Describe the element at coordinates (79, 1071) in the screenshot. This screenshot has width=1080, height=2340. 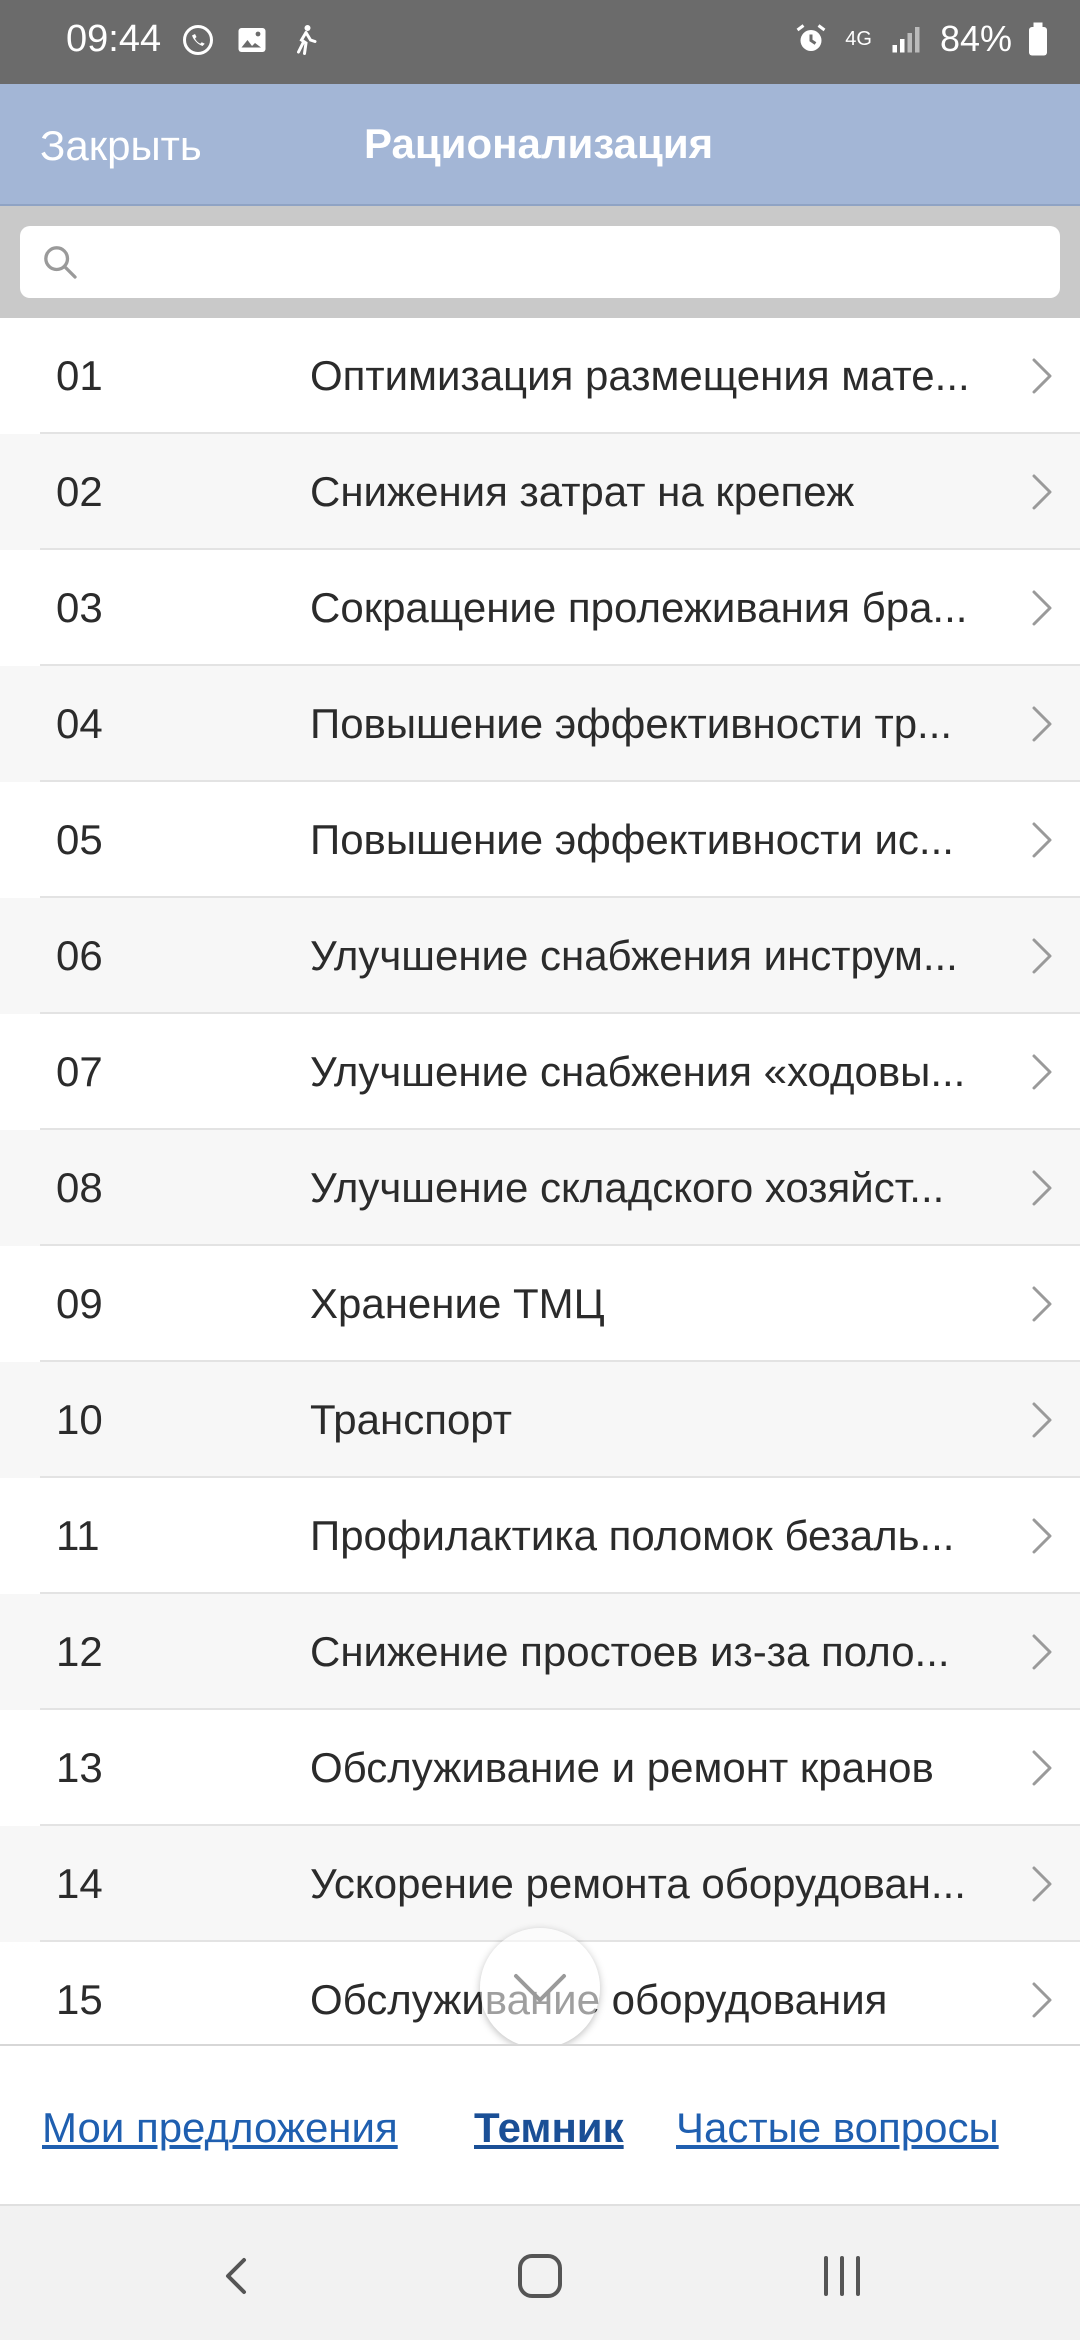
I see `list-item-number: 07` at that location.